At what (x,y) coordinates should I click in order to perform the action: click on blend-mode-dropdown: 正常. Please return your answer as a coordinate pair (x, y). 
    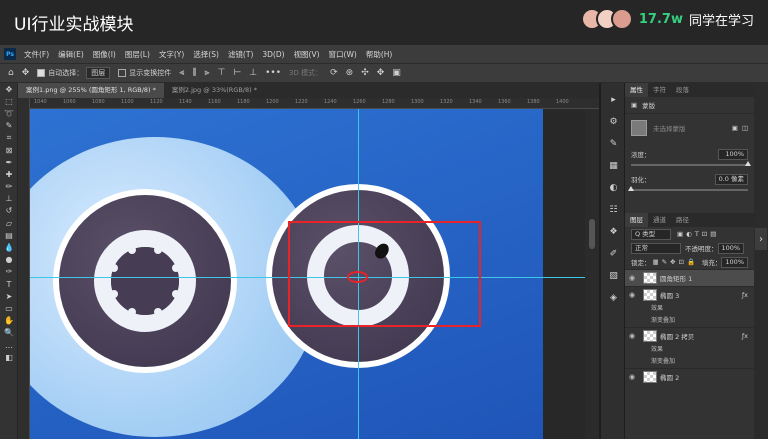
    Looking at the image, I should click on (656, 248).